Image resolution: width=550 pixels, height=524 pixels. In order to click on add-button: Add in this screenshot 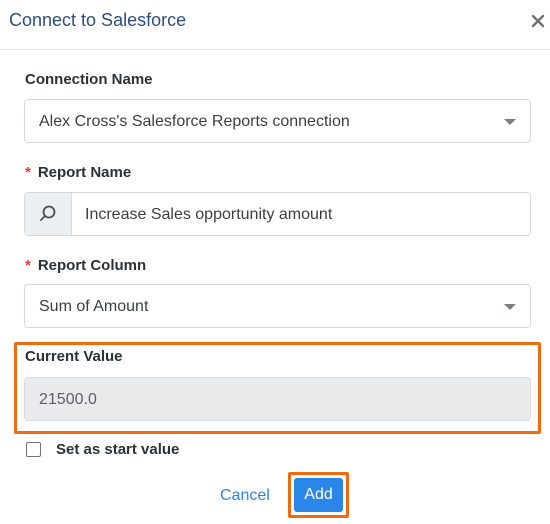, I will do `click(318, 495)`.